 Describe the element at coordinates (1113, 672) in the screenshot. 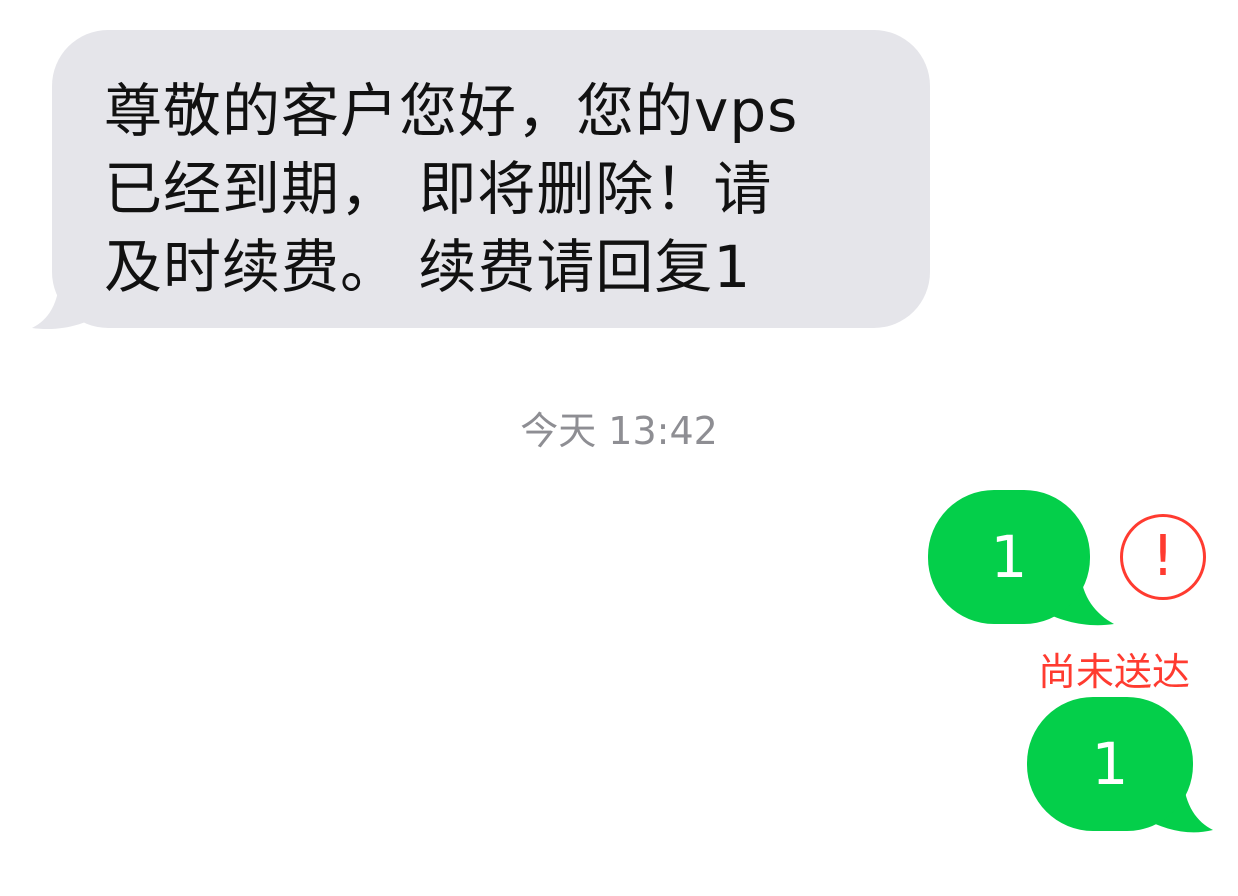

I see `not-delivered-status: 尚未送达` at that location.